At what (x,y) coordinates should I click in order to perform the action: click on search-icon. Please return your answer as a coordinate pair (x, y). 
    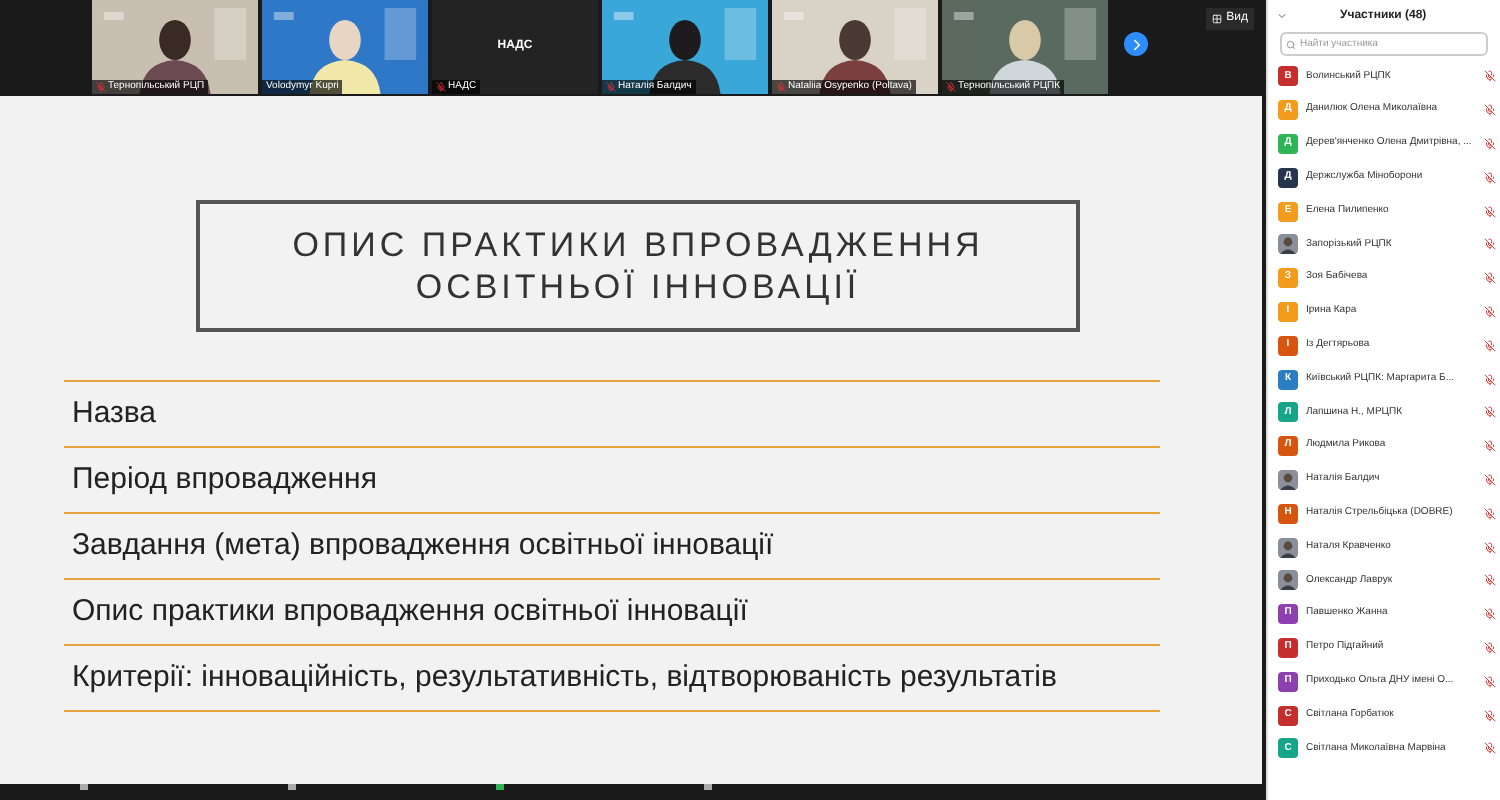
    Looking at the image, I should click on (1291, 44).